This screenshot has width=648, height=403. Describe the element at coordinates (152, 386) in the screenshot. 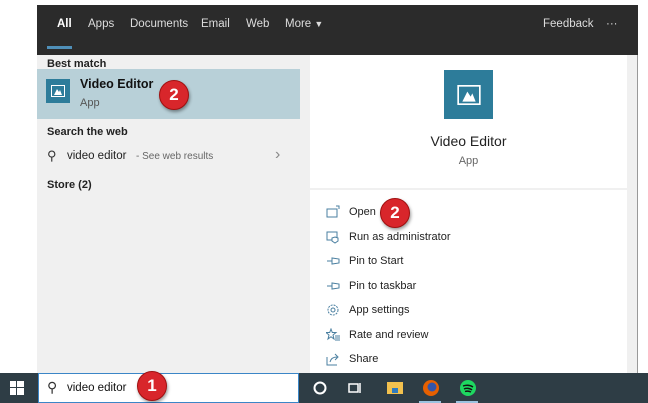

I see `step-badge-1: 1` at that location.